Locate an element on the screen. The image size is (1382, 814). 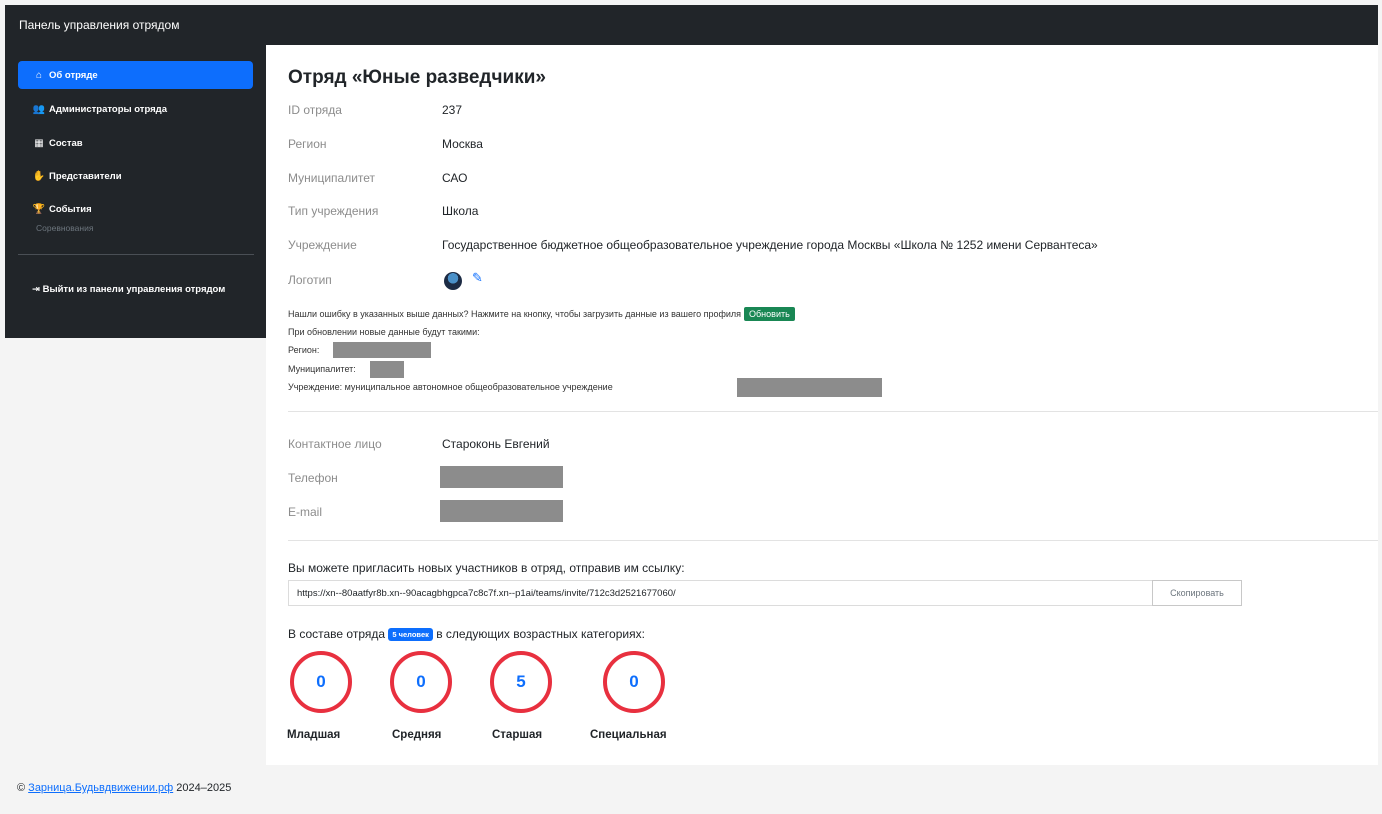
field-value-institution-type: Школа is located at coordinates (460, 211).